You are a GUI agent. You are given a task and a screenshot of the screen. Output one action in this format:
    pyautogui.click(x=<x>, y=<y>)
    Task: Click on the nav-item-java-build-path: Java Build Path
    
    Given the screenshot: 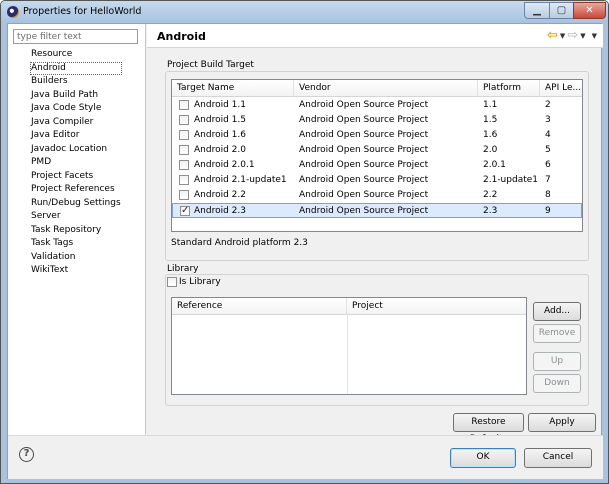 What is the action you would take?
    pyautogui.click(x=76, y=96)
    